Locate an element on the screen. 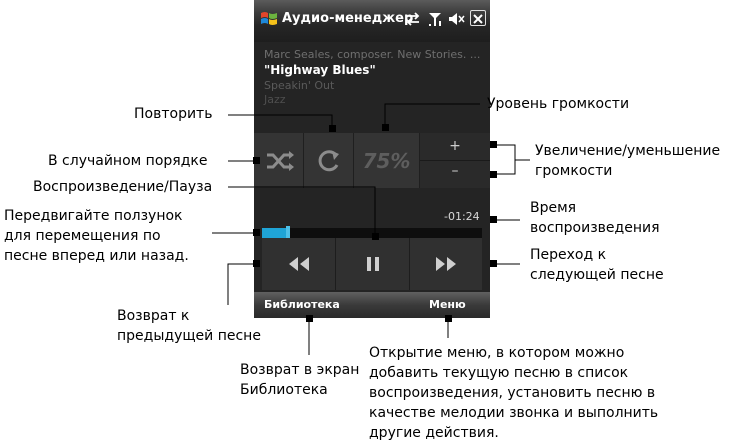 The width and height of the screenshot is (740, 448). marker-library is located at coordinates (309, 318).